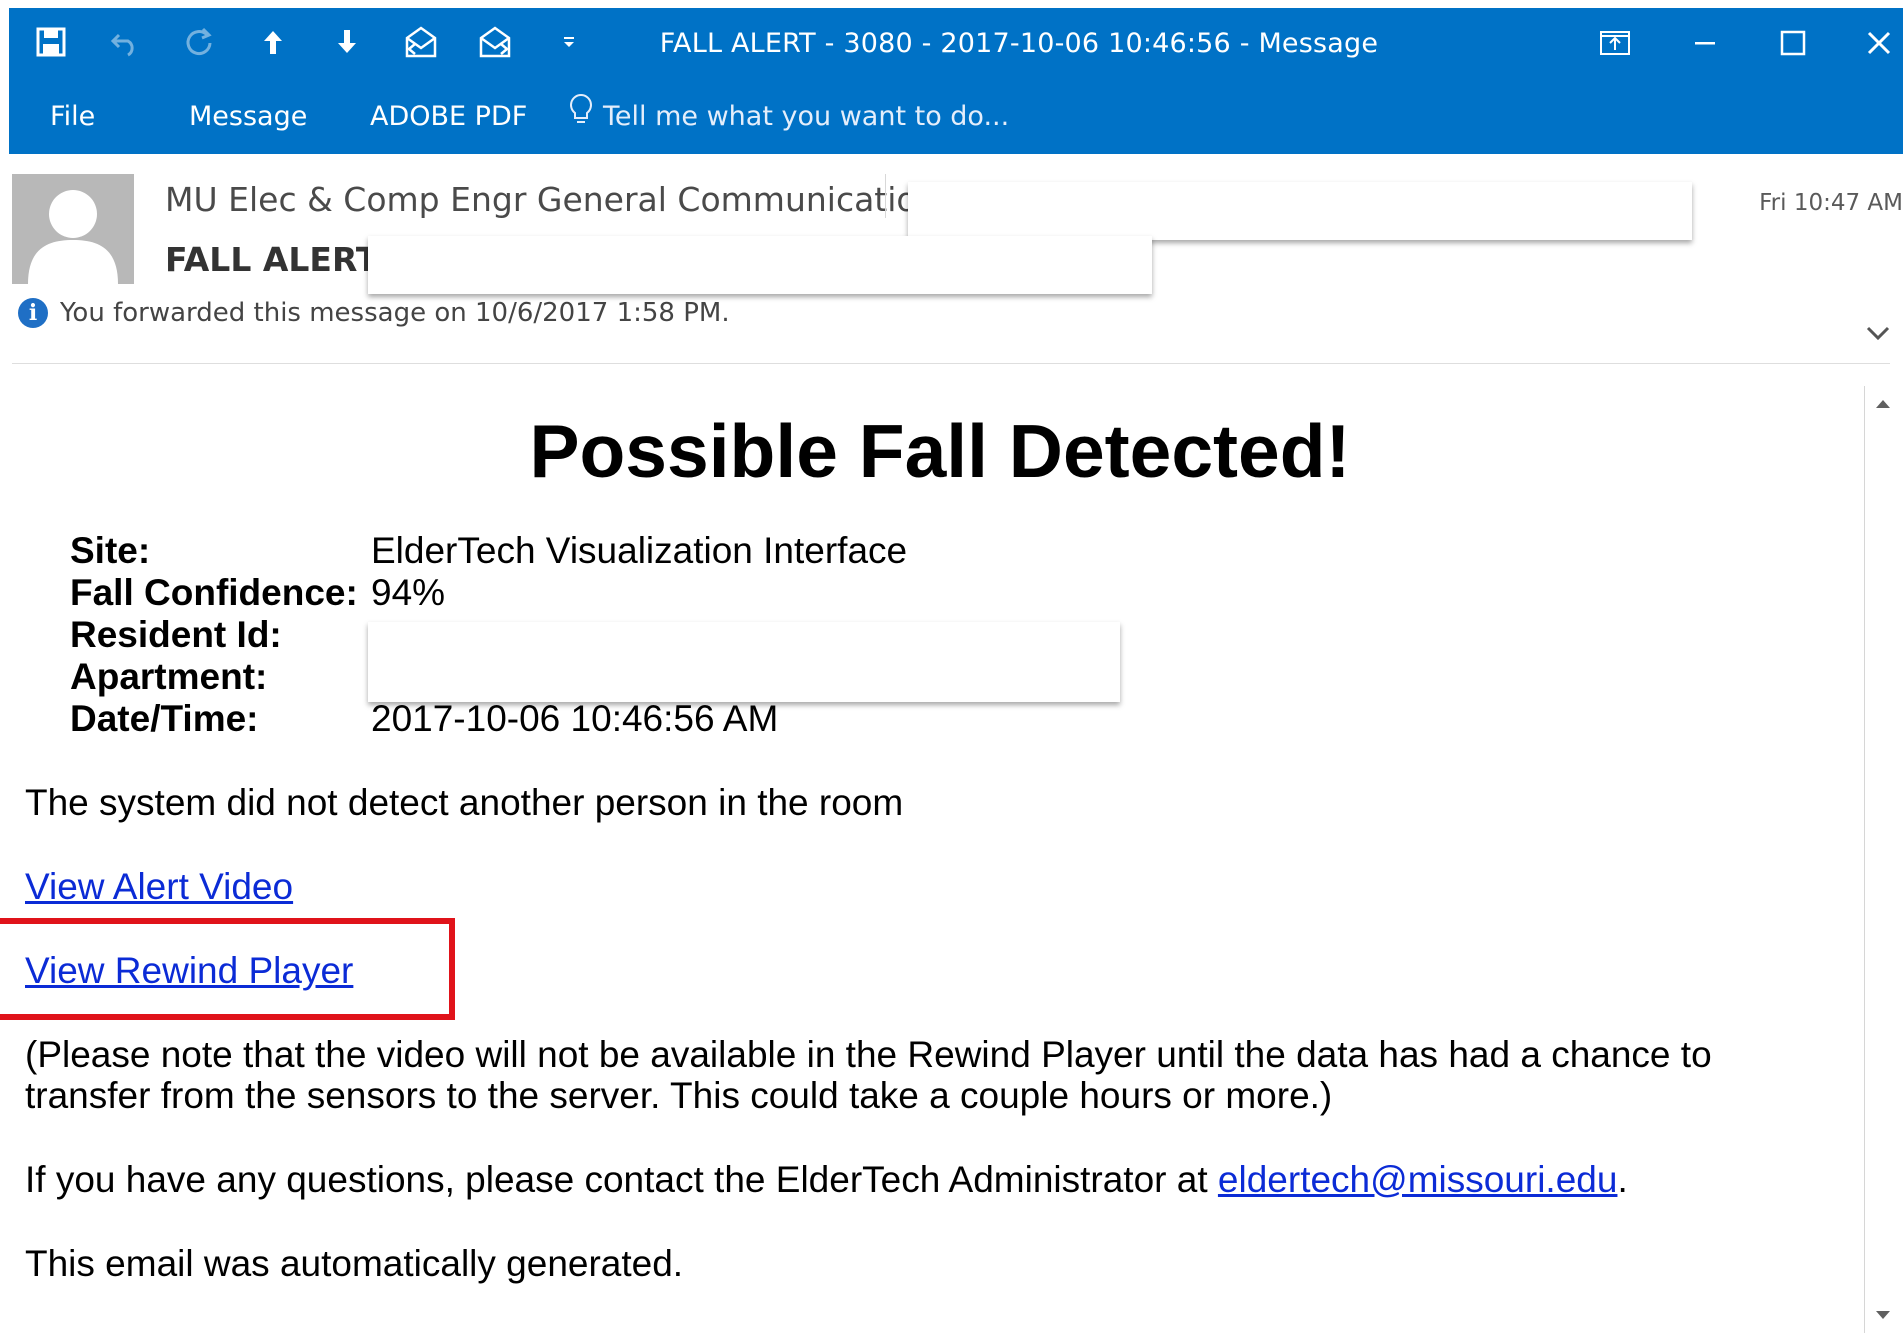  Describe the element at coordinates (125, 42) in the screenshot. I see `undo-icon` at that location.